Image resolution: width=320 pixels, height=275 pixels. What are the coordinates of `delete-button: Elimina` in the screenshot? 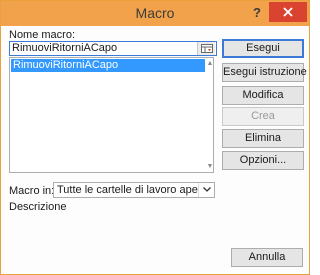 It's located at (263, 138).